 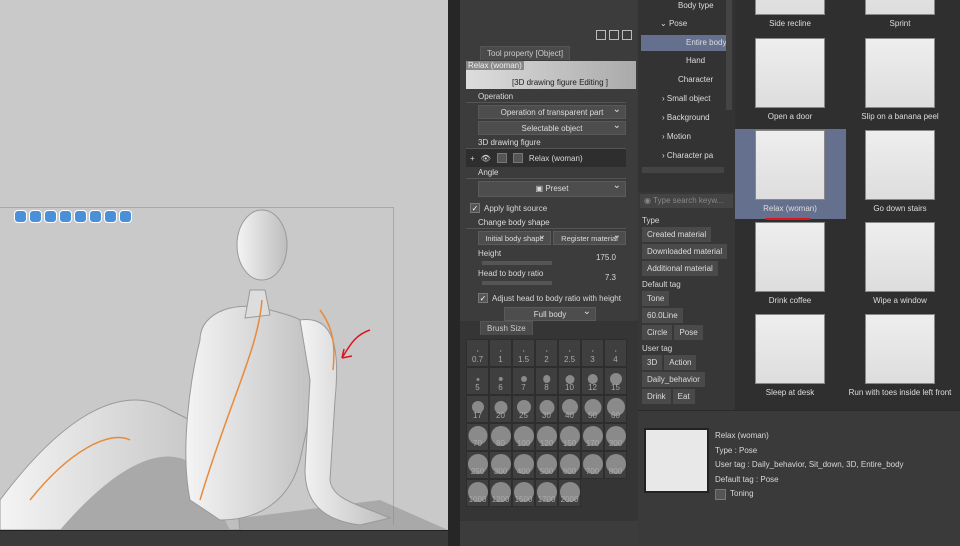 What do you see at coordinates (517, 283) in the screenshot?
I see `head-ratio-slider` at bounding box center [517, 283].